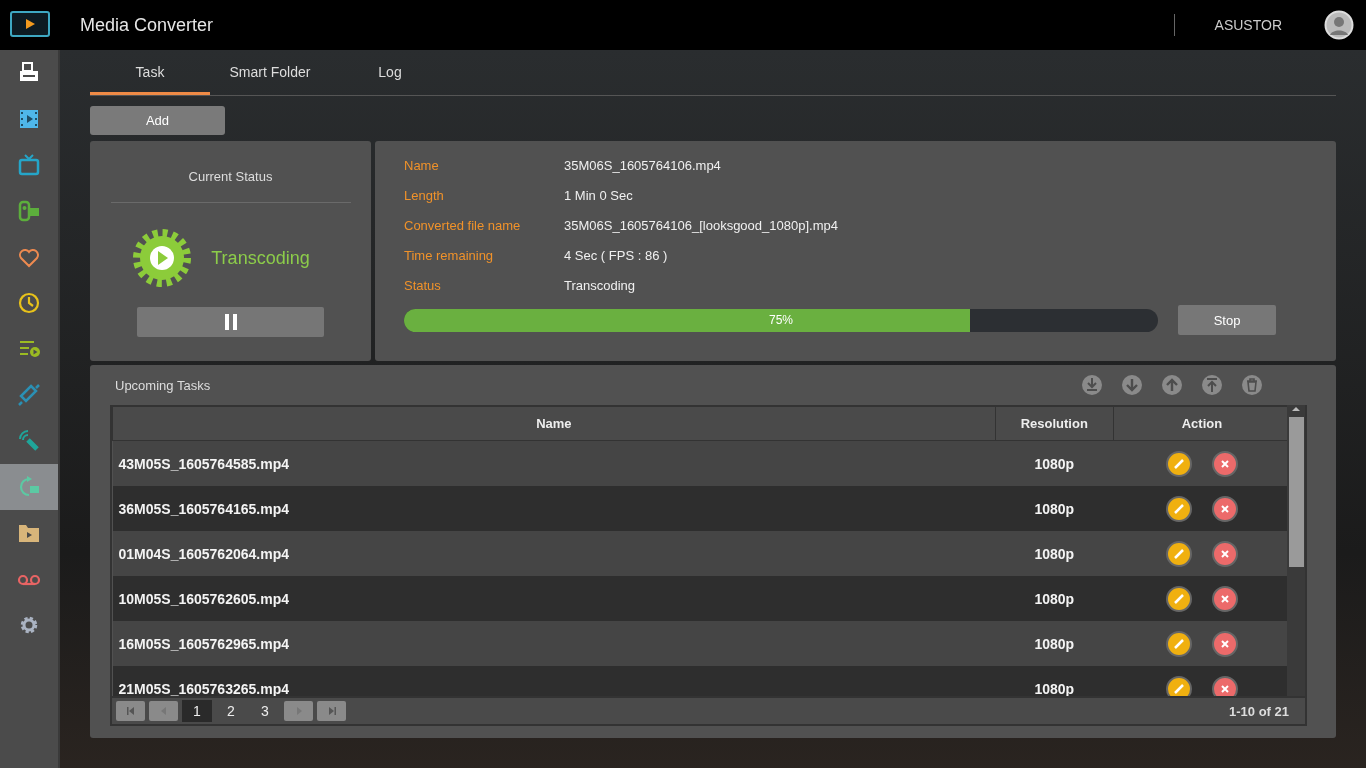 Image resolution: width=1366 pixels, height=768 pixels. Describe the element at coordinates (1200, 423) in the screenshot. I see `column-header: Action` at that location.